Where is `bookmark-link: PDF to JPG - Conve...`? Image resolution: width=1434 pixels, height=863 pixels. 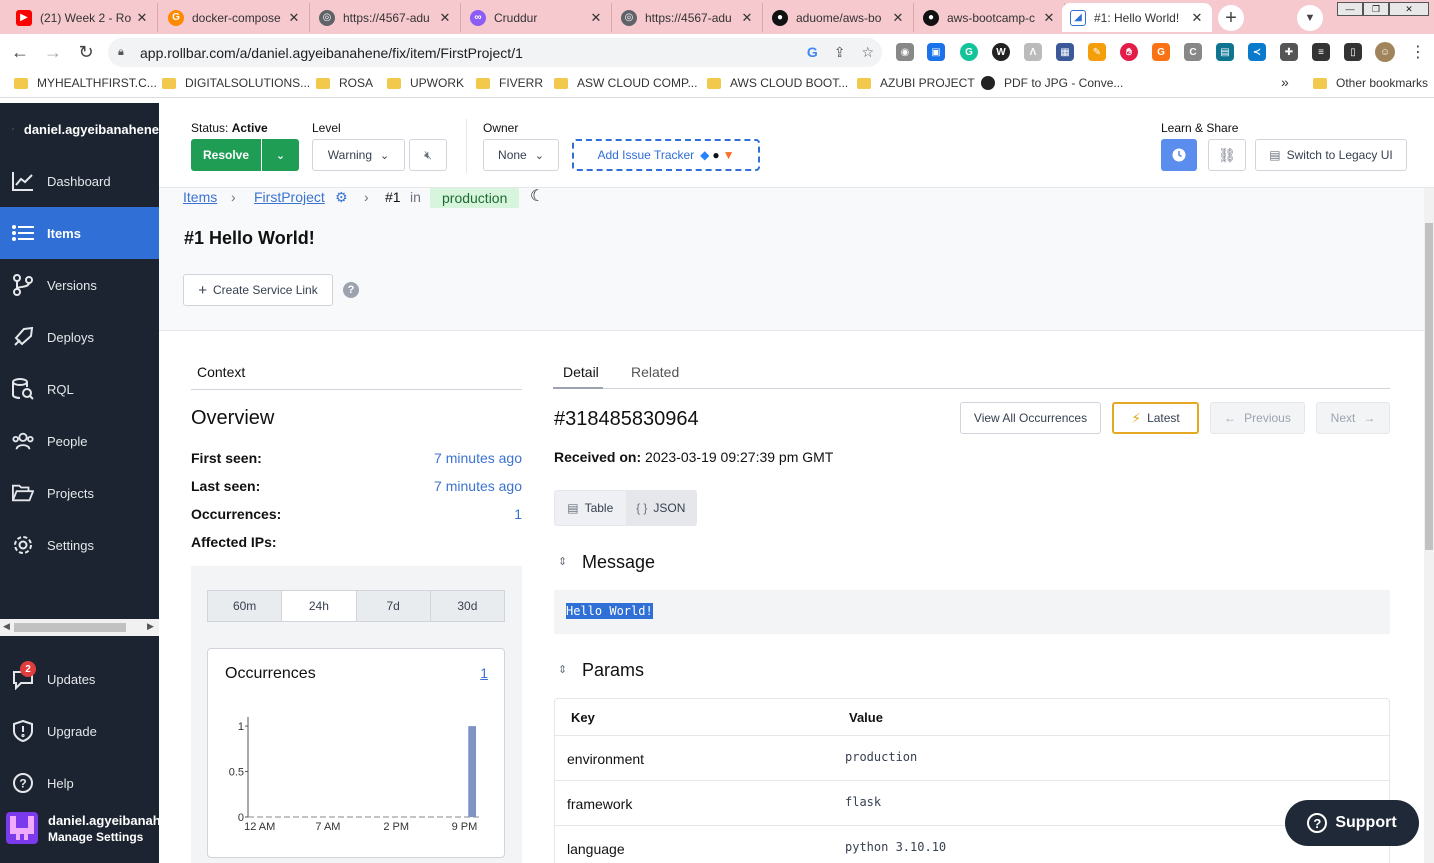
bookmark-link: PDF to JPG - Conve... is located at coordinates (1052, 83).